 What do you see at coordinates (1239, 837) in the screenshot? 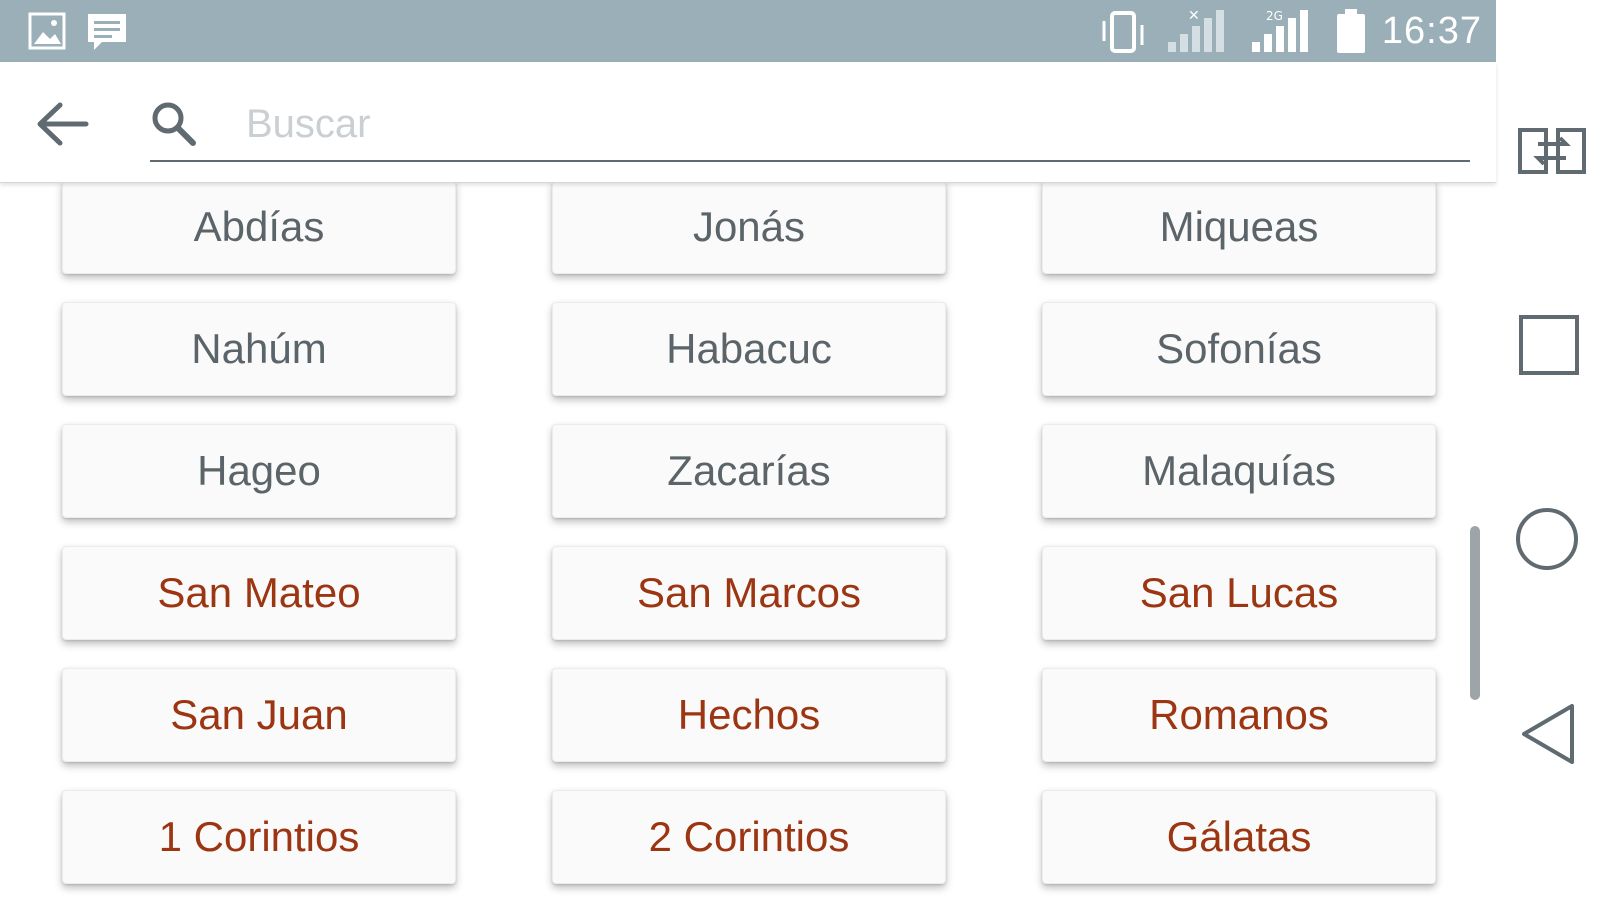
I see `book-button: Gálatas` at bounding box center [1239, 837].